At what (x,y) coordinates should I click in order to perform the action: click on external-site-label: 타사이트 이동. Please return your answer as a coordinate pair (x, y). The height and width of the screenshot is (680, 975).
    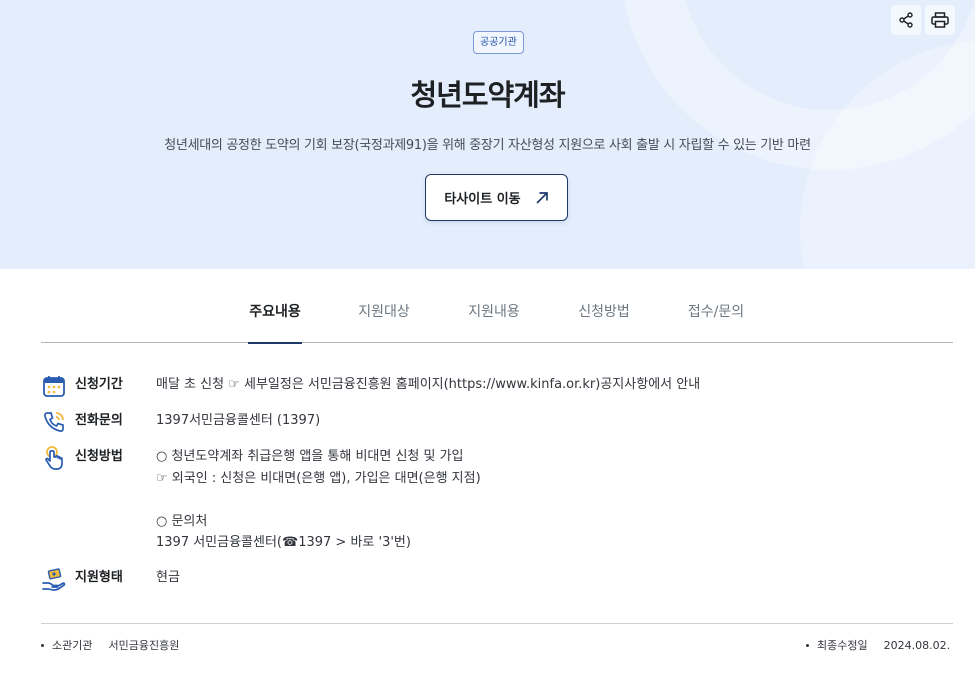
    Looking at the image, I should click on (482, 199).